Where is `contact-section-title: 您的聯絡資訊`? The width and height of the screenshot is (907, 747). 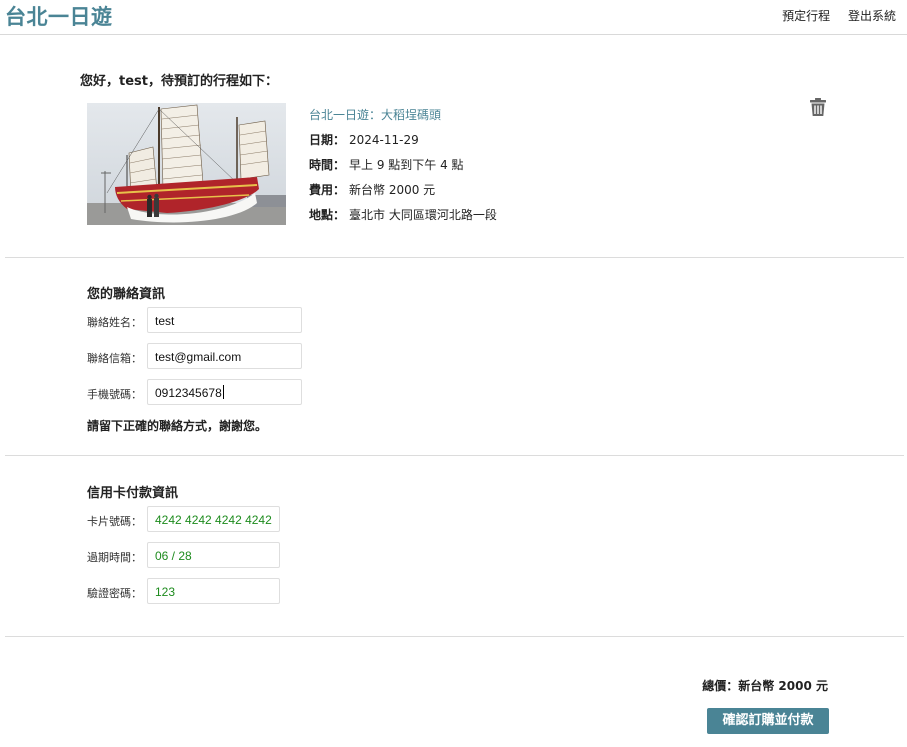 contact-section-title: 您的聯絡資訊 is located at coordinates (126, 294).